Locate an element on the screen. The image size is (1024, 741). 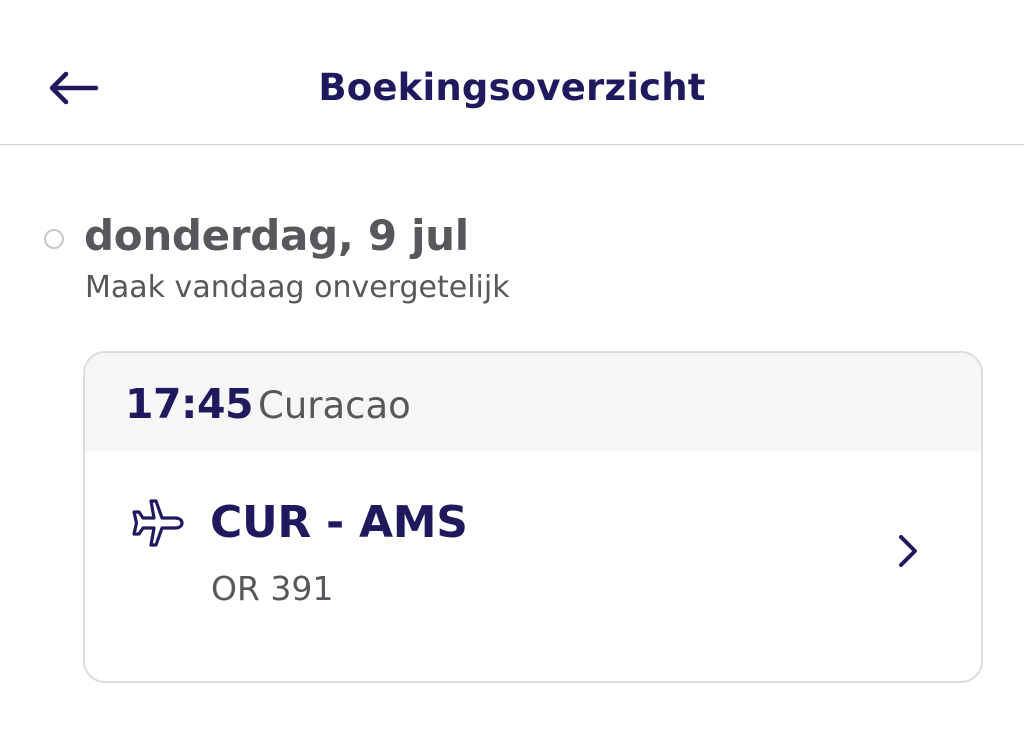
flight-card-header: 17:45 Curacao is located at coordinates (533, 402).